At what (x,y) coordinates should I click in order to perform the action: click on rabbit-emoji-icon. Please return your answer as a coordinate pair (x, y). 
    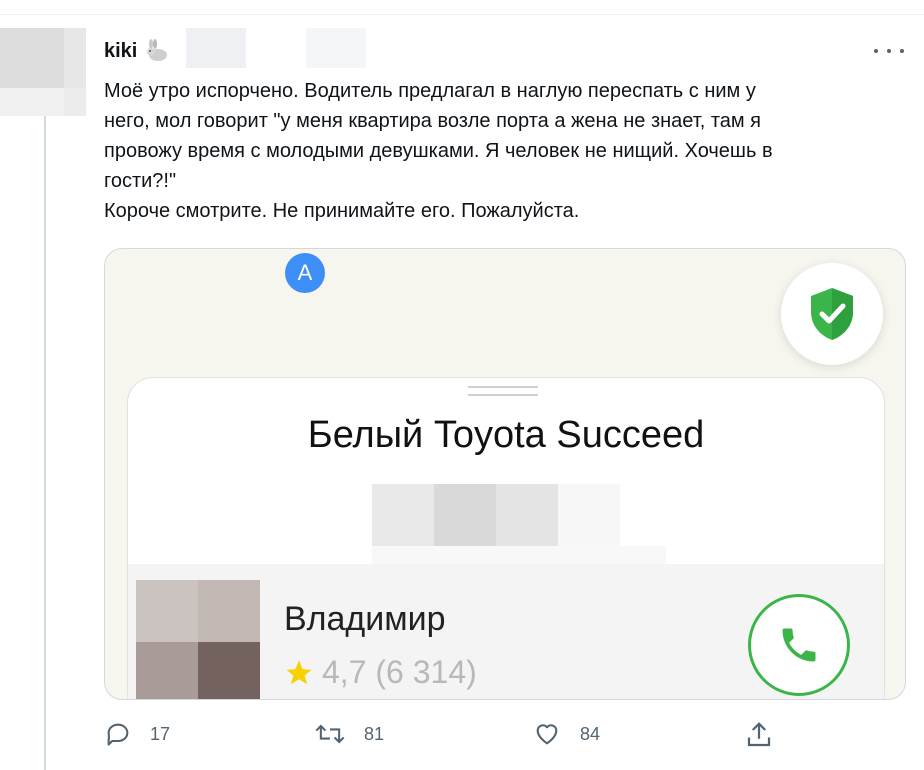
    Looking at the image, I should click on (157, 50).